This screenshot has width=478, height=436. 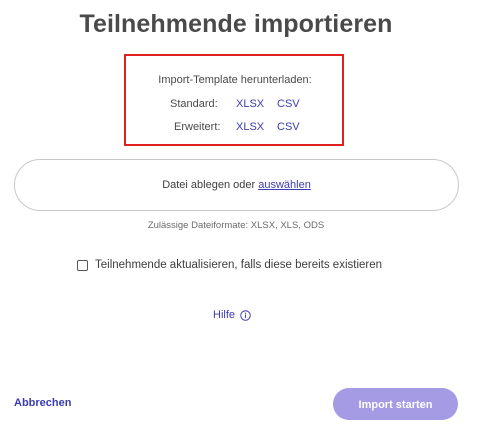 I want to click on update-existing-checkbox, so click(x=82, y=265).